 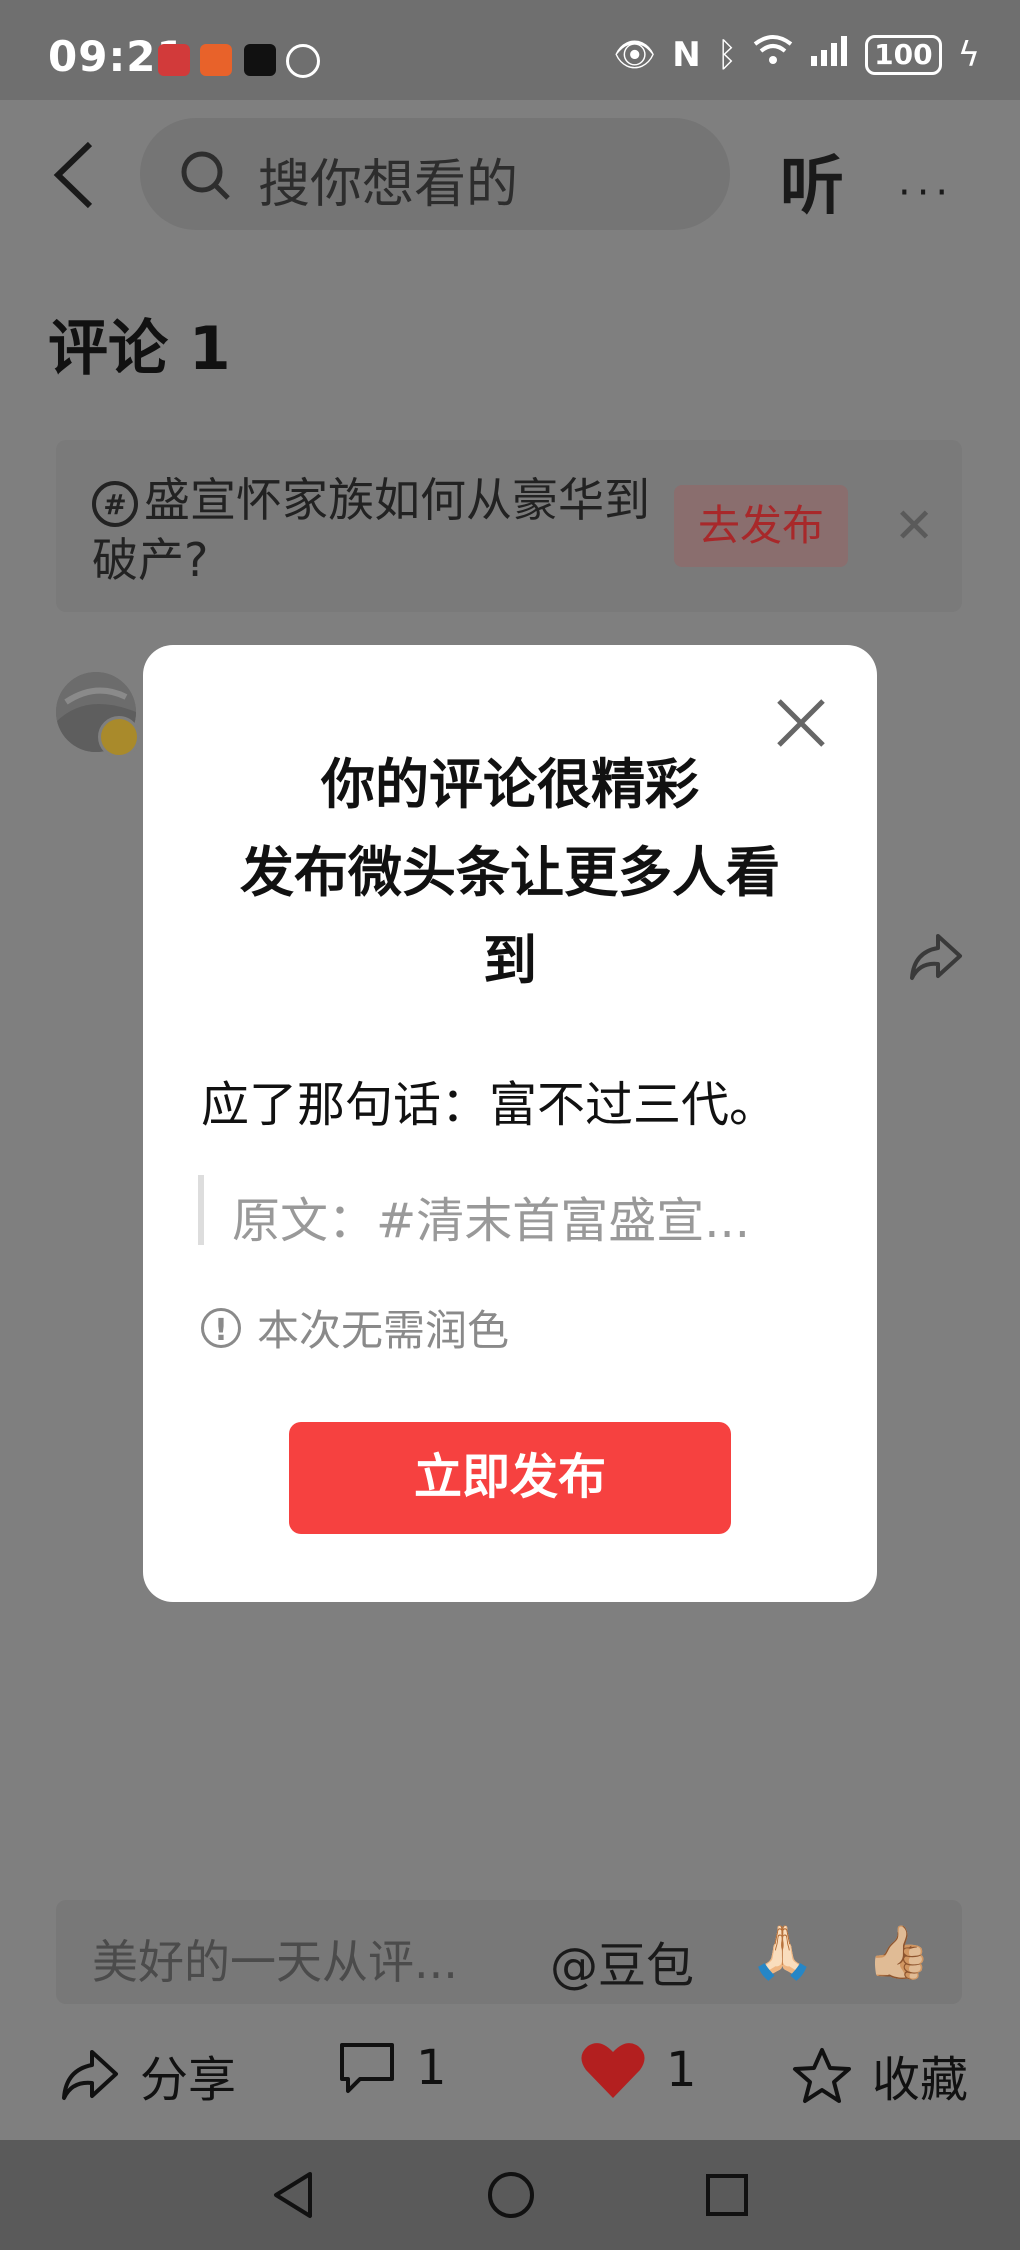 I want to click on pray-emoji-button: 🙏🏻, so click(x=782, y=1952).